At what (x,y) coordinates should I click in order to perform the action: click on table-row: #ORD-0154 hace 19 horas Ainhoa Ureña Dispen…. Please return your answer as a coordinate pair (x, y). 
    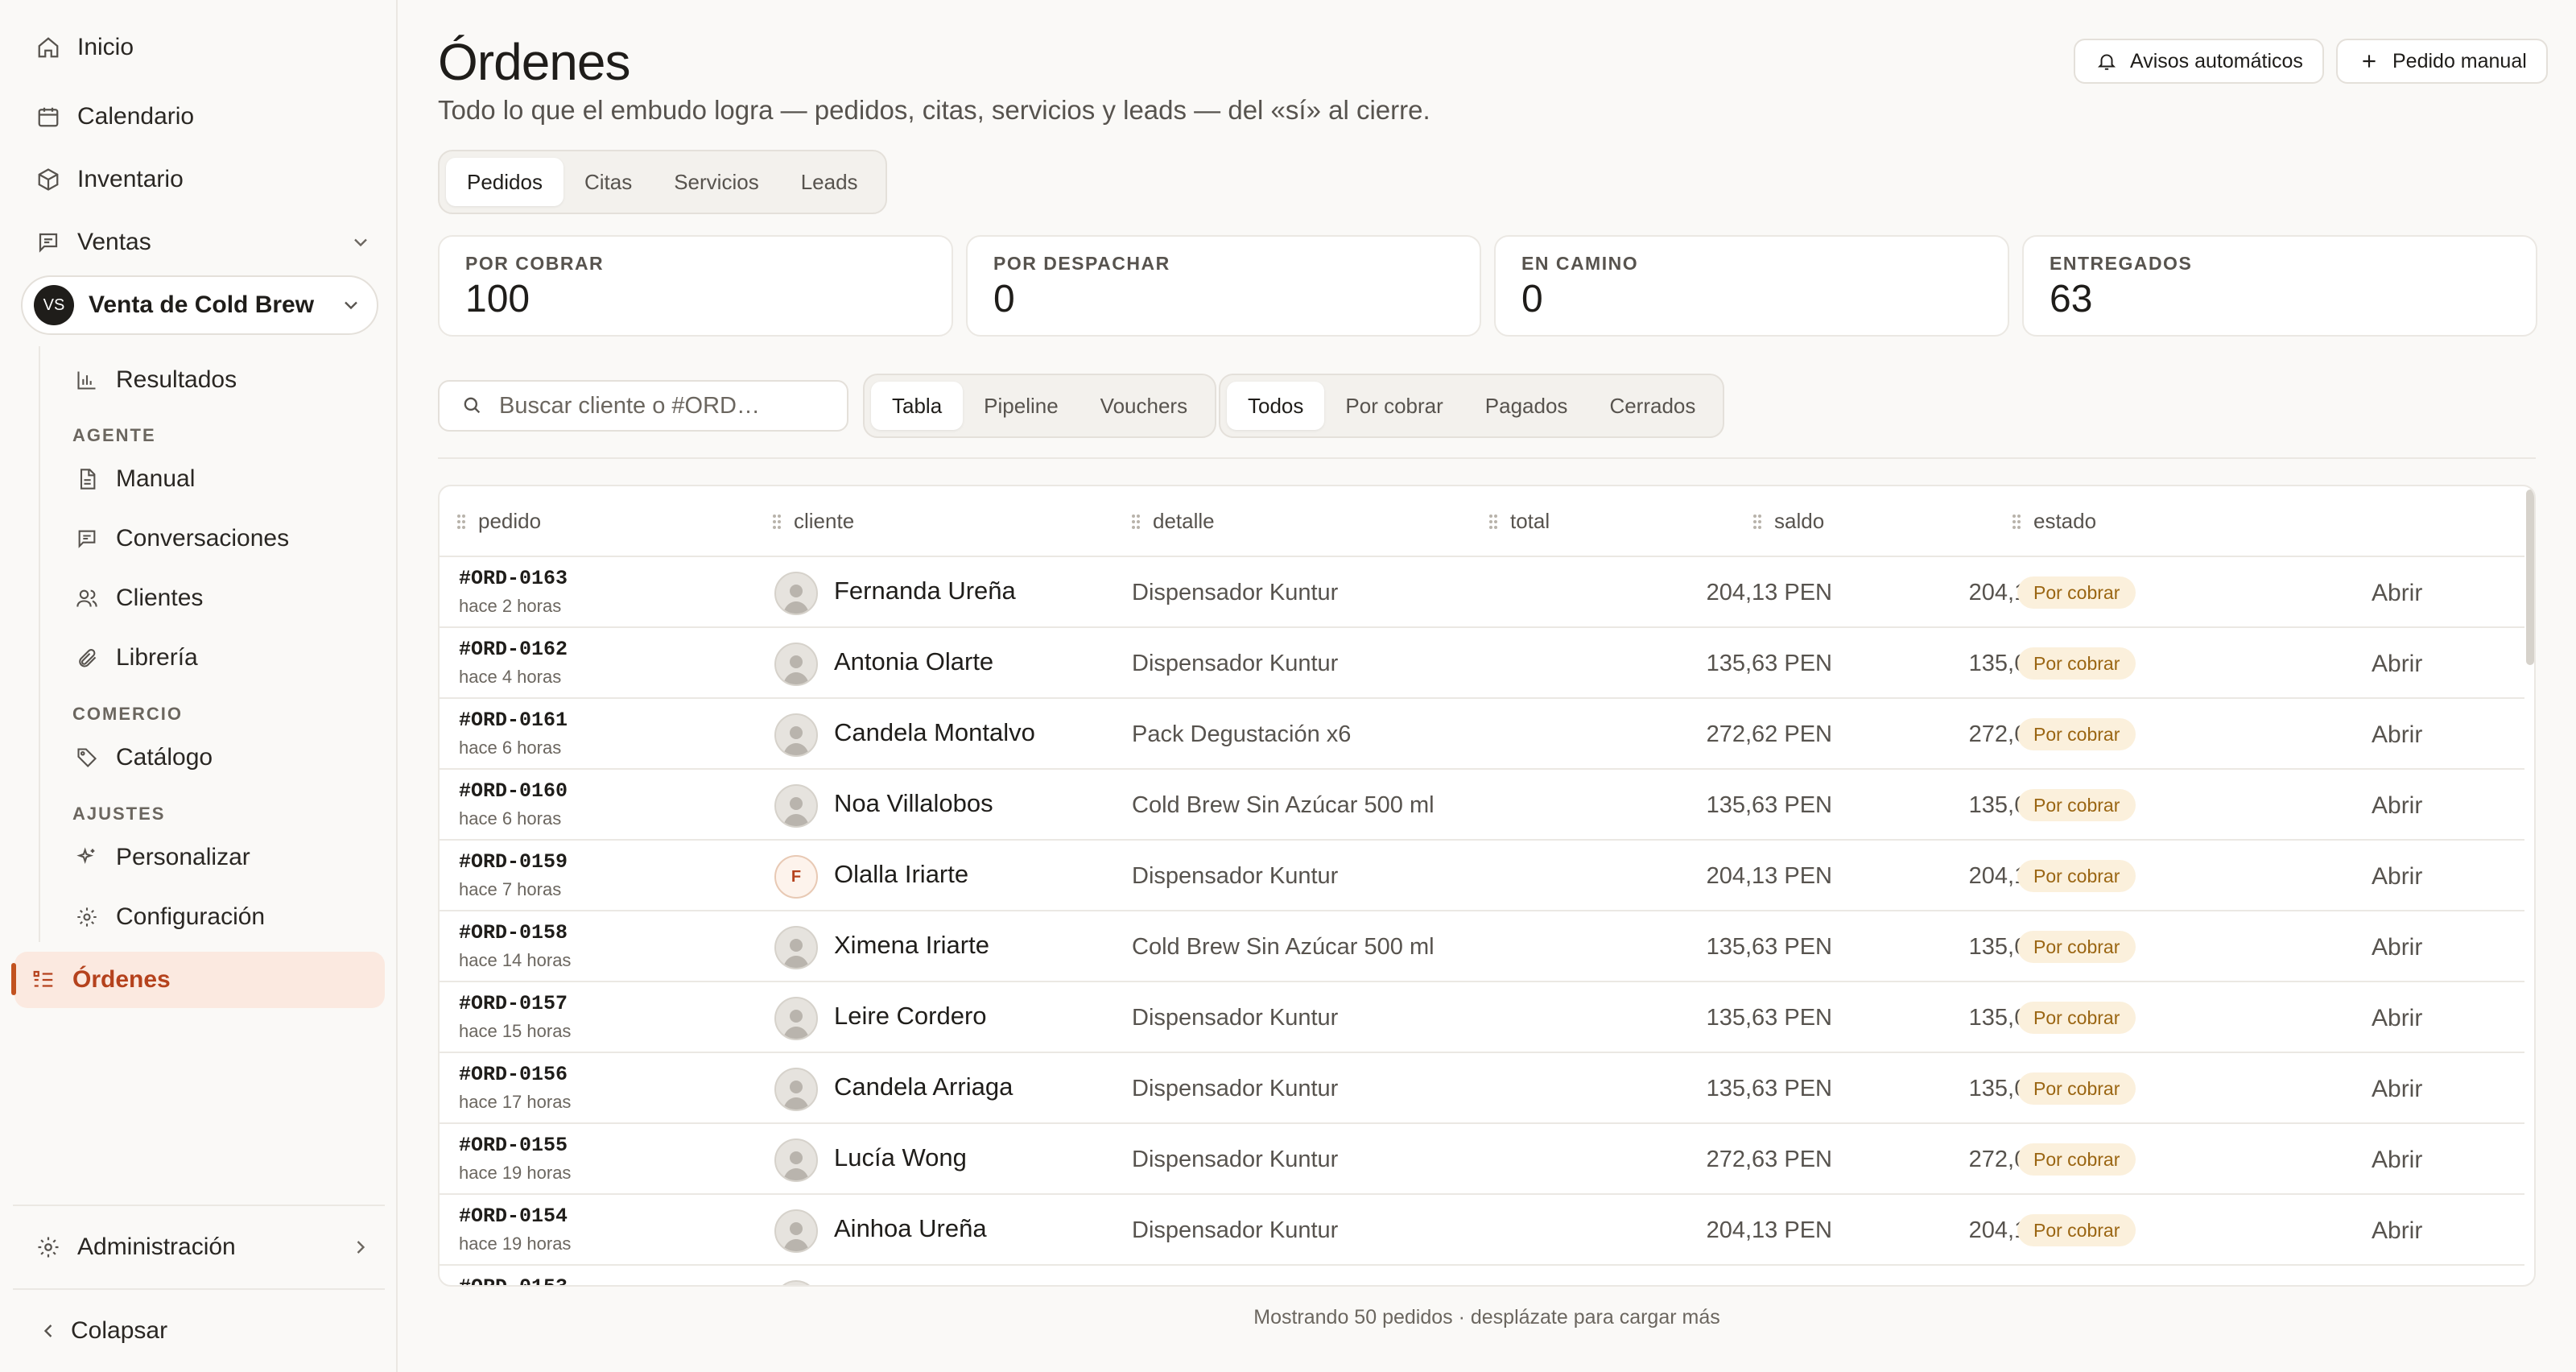
    Looking at the image, I should click on (1482, 1230).